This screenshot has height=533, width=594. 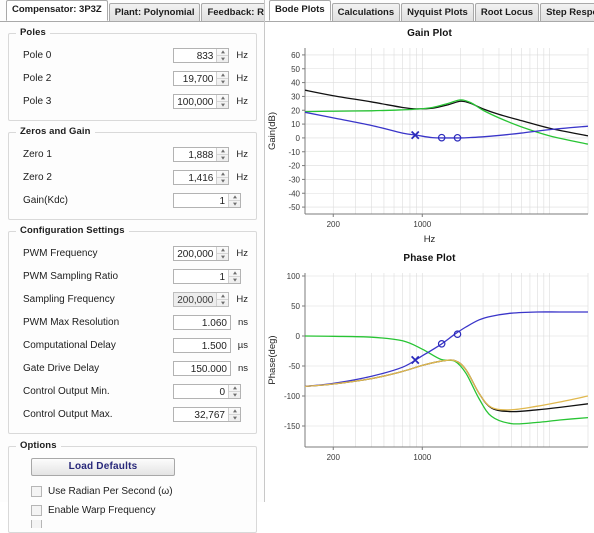 I want to click on checkbox-row-enable-warp-frequency: Enable Warp Frequency, so click(x=132, y=510).